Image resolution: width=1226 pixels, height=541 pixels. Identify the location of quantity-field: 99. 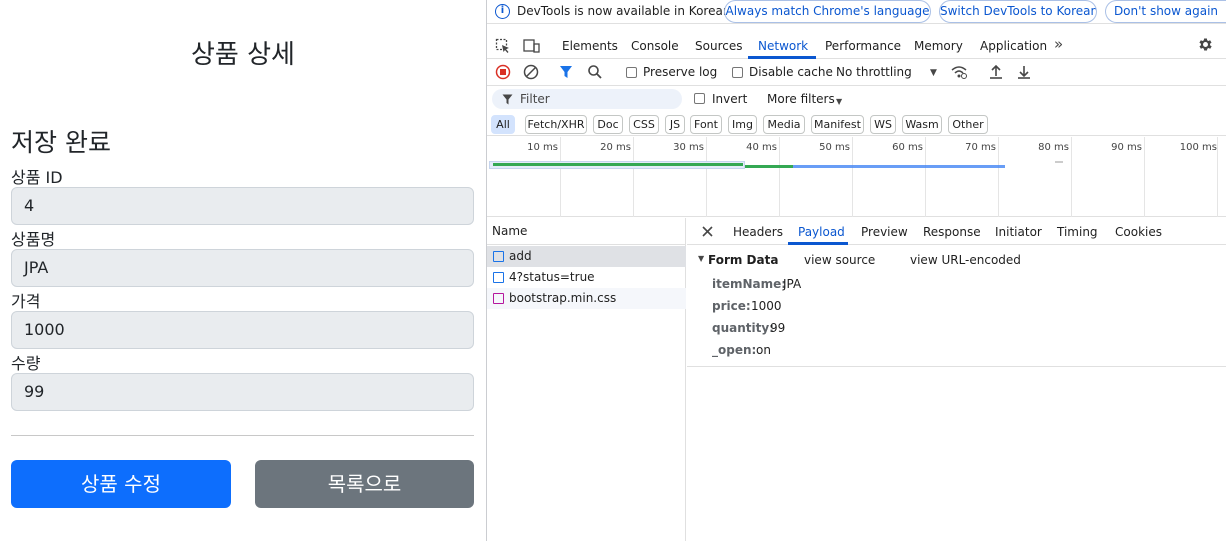
(242, 392).